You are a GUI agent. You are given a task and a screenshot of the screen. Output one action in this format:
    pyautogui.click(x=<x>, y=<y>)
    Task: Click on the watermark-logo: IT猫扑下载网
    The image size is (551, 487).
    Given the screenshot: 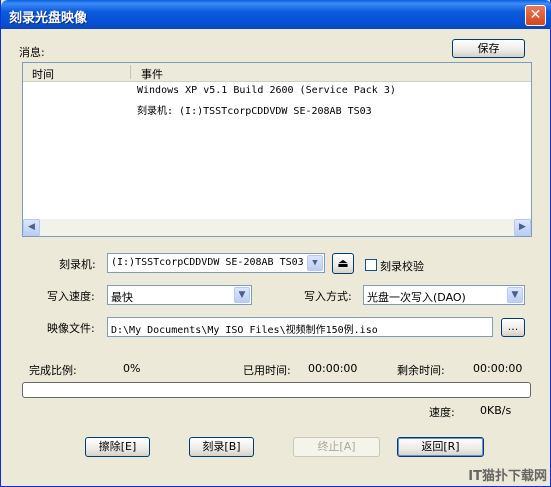 What is the action you would take?
    pyautogui.click(x=507, y=476)
    